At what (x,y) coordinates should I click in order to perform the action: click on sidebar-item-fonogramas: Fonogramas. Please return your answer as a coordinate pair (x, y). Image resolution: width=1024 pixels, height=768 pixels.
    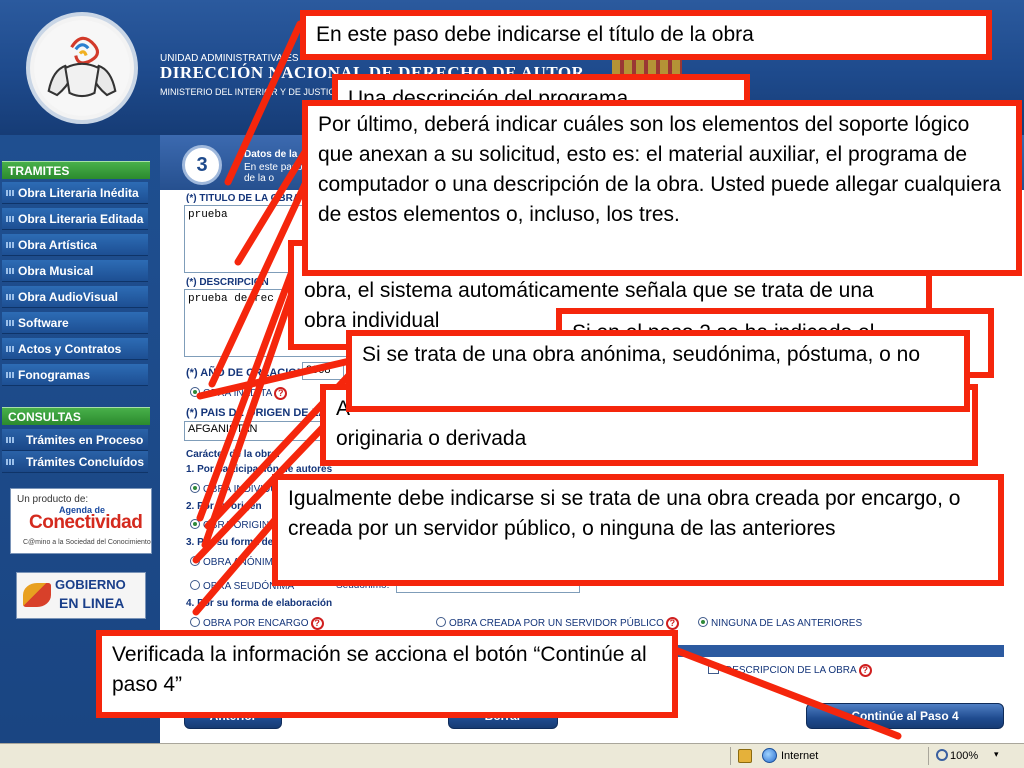
    Looking at the image, I should click on (75, 375).